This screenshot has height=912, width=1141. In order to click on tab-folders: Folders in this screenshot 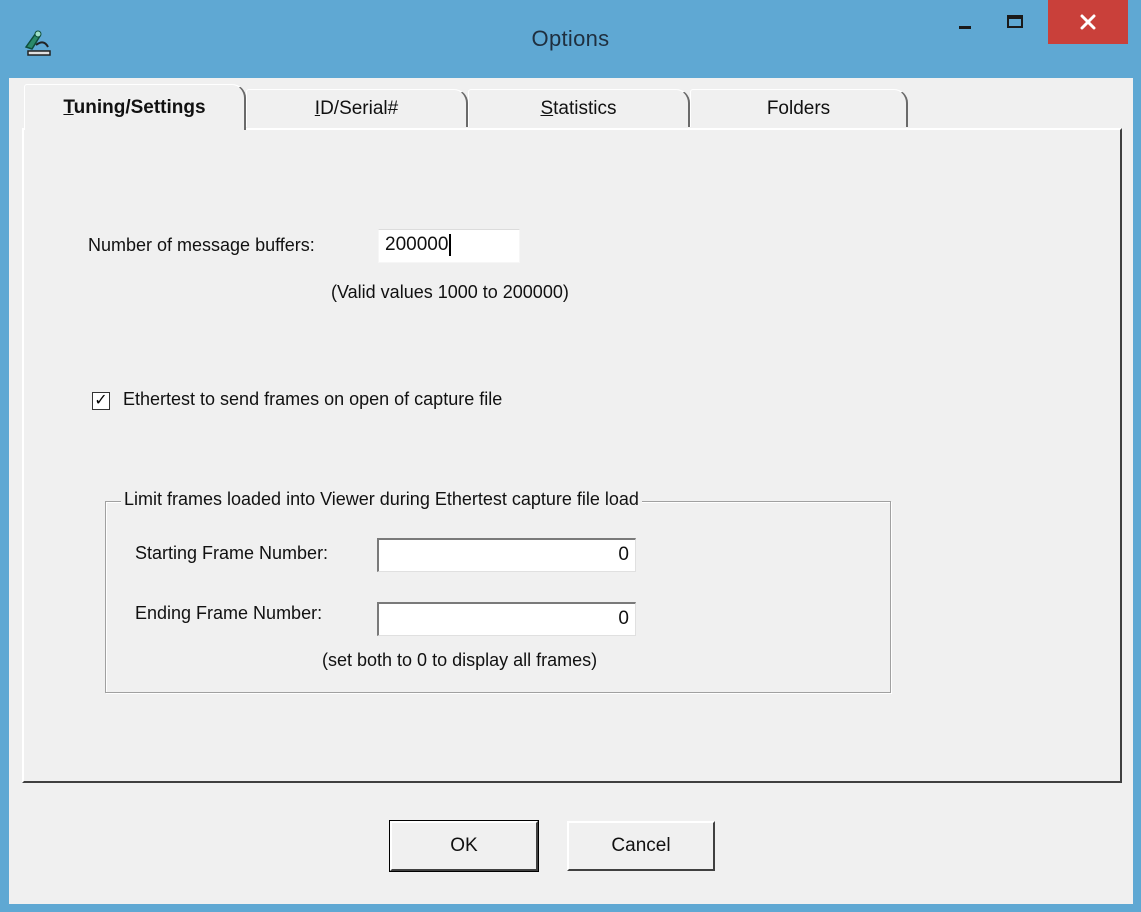, I will do `click(799, 108)`.